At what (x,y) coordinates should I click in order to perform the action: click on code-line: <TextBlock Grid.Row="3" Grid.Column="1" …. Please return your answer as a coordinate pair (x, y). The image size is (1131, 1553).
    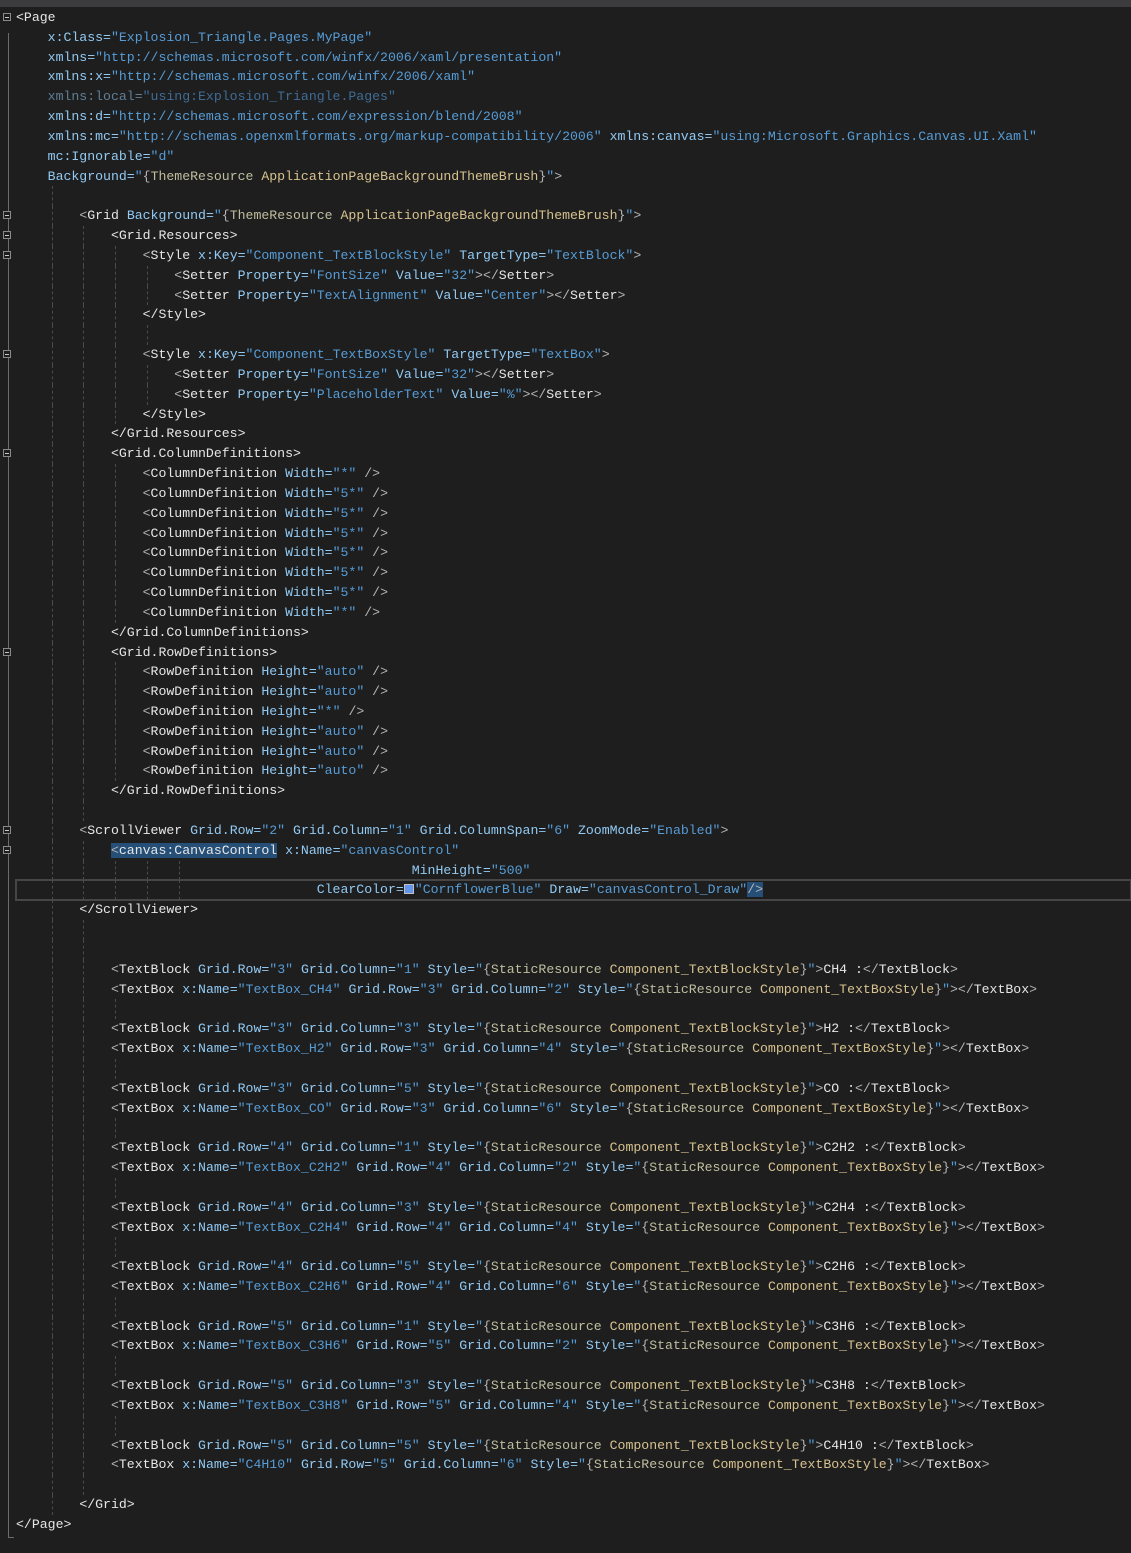
    Looking at the image, I should click on (573, 969).